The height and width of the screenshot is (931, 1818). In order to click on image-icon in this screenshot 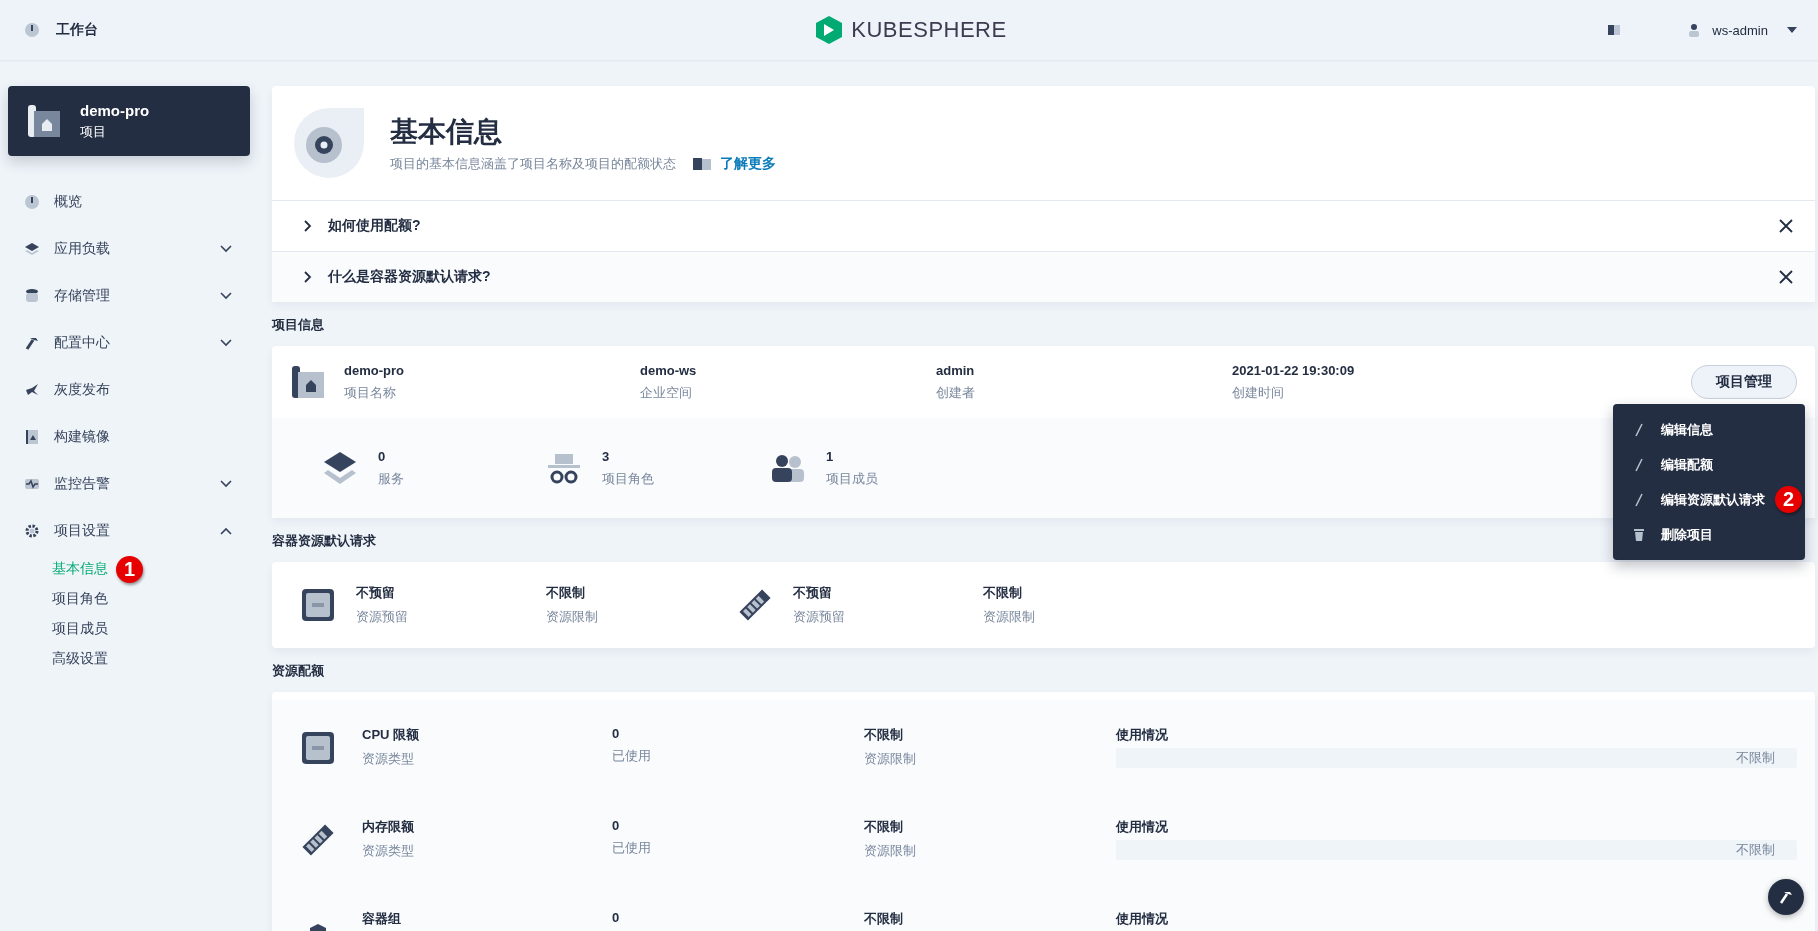, I will do `click(32, 436)`.